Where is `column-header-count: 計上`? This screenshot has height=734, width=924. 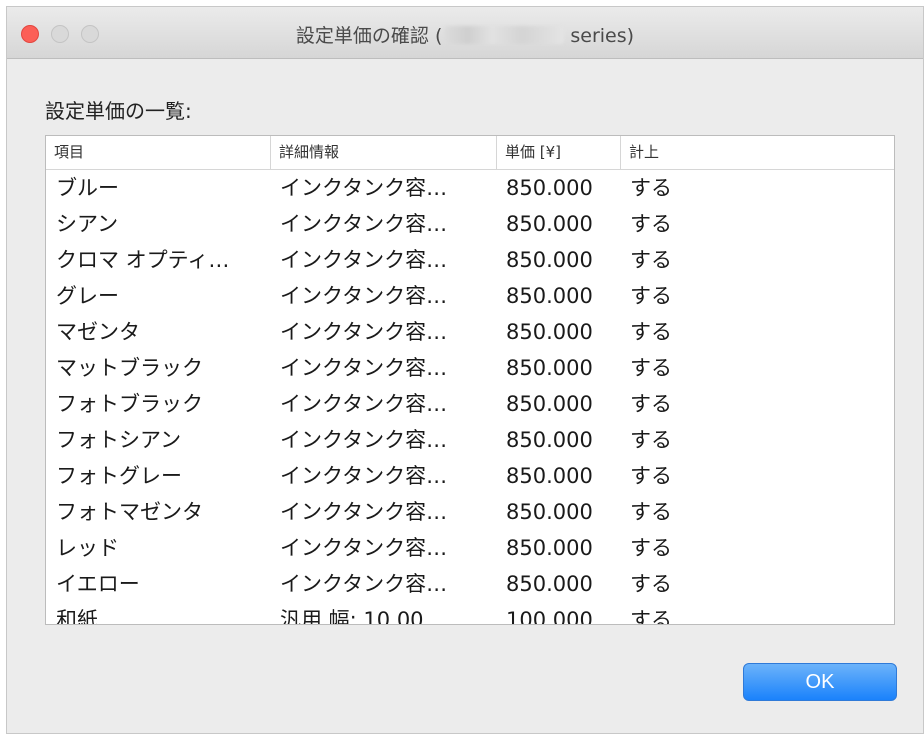
column-header-count: 計上 is located at coordinates (757, 152).